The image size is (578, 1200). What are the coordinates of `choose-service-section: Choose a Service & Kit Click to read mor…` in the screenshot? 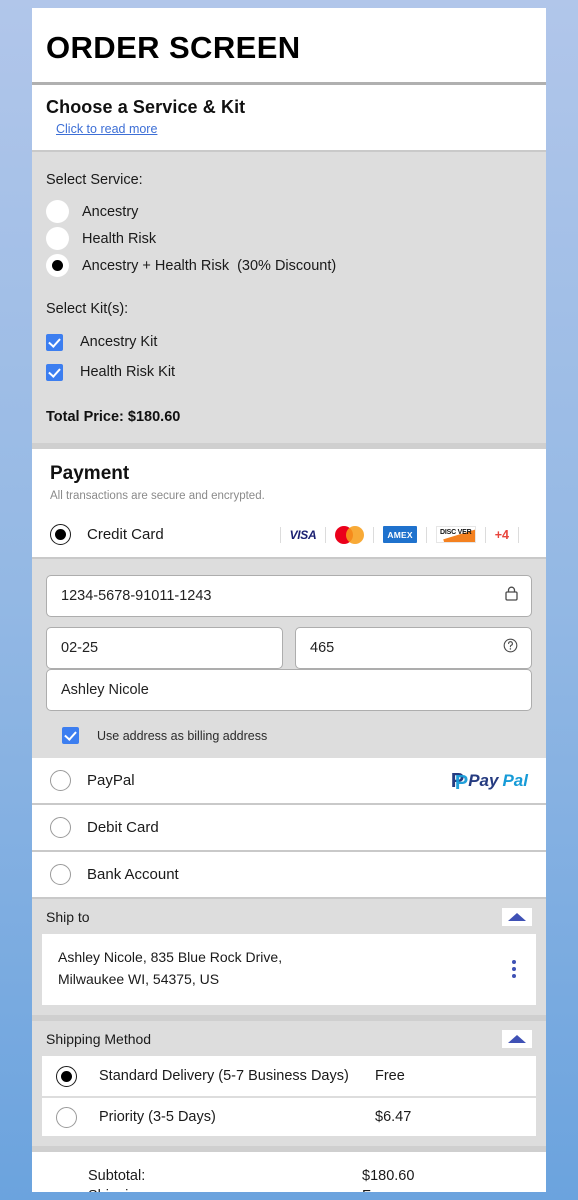 It's located at (289, 117).